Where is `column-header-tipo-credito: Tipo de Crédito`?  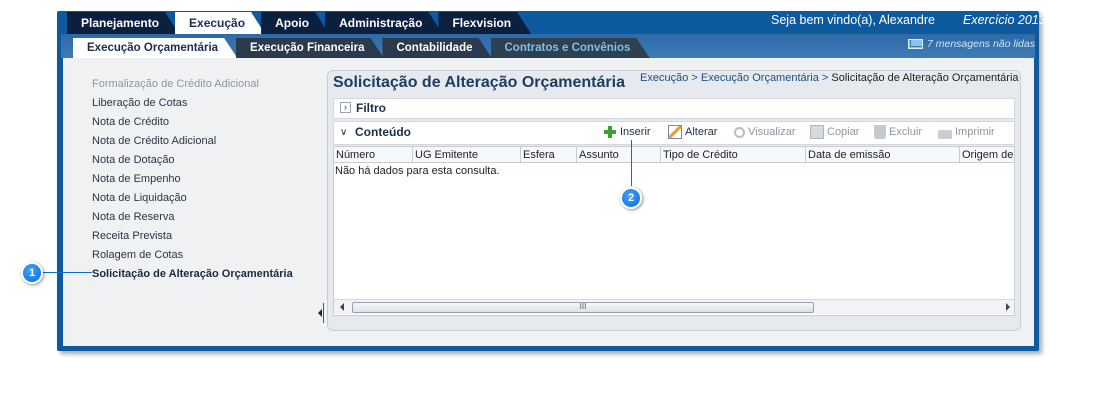 column-header-tipo-credito: Tipo de Crédito is located at coordinates (733, 155).